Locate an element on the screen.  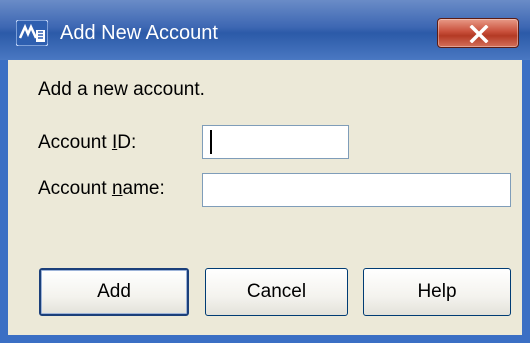
window-frame-left is located at coordinates (4, 201).